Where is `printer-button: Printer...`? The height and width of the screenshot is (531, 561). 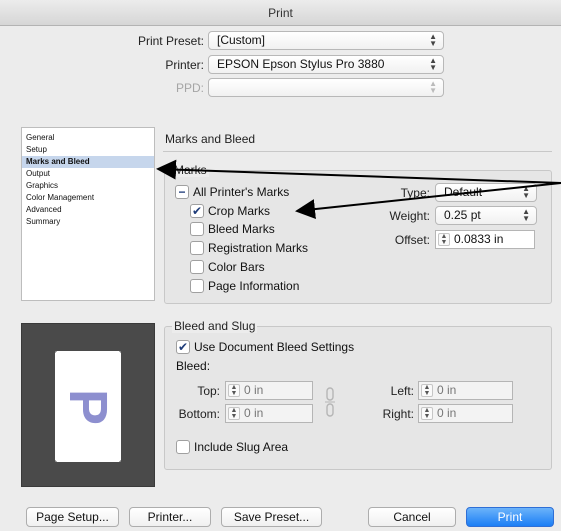
printer-button: Printer... is located at coordinates (170, 517).